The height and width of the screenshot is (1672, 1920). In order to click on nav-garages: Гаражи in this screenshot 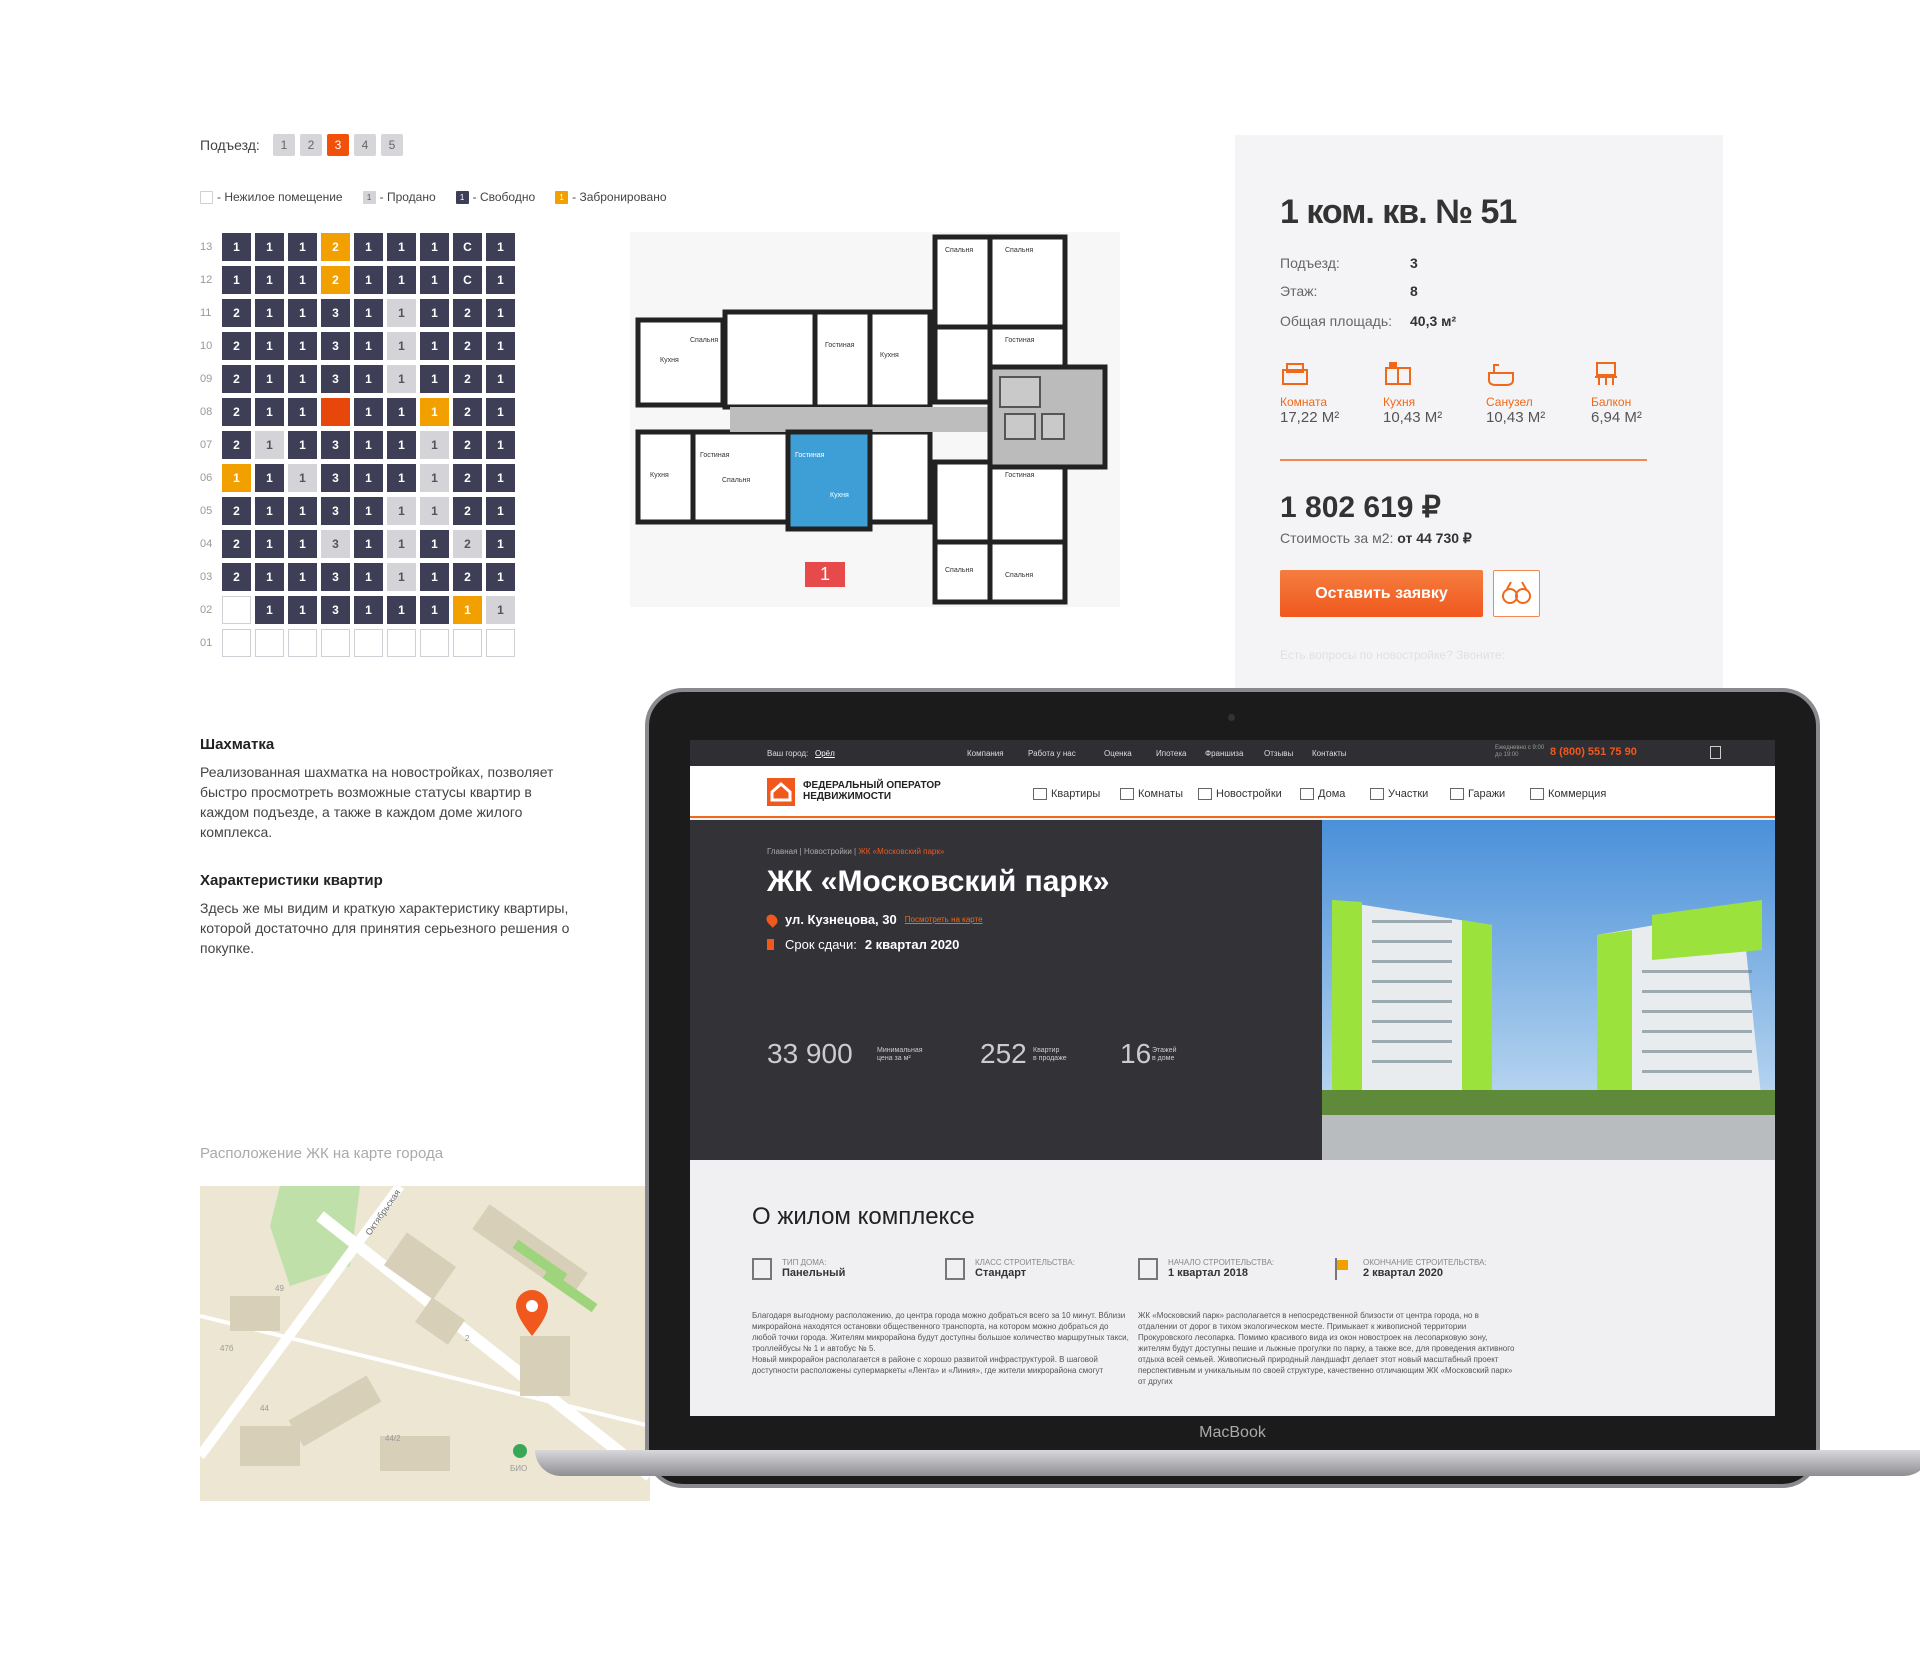, I will do `click(1477, 794)`.